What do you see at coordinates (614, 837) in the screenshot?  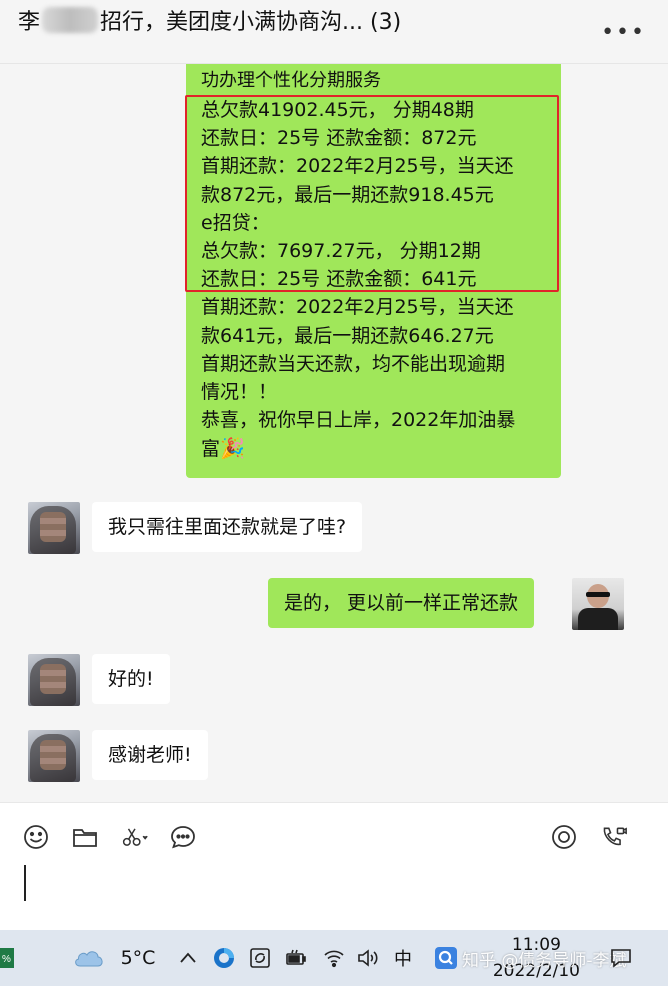 I see `voice-video-call-icon` at bounding box center [614, 837].